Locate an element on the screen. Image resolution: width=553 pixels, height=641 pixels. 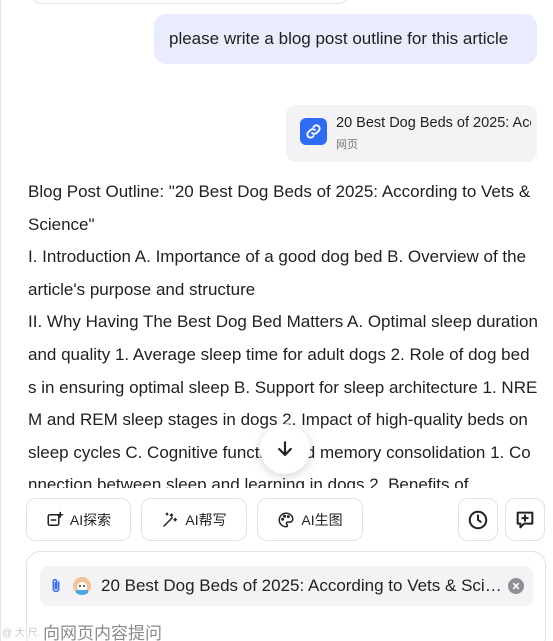
clock-icon is located at coordinates (478, 519).